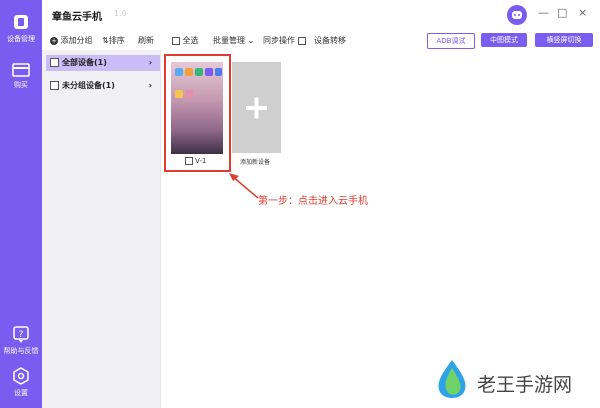 The image size is (600, 408). I want to click on sidebar-item-label: 帮助与反馈, so click(21, 351).